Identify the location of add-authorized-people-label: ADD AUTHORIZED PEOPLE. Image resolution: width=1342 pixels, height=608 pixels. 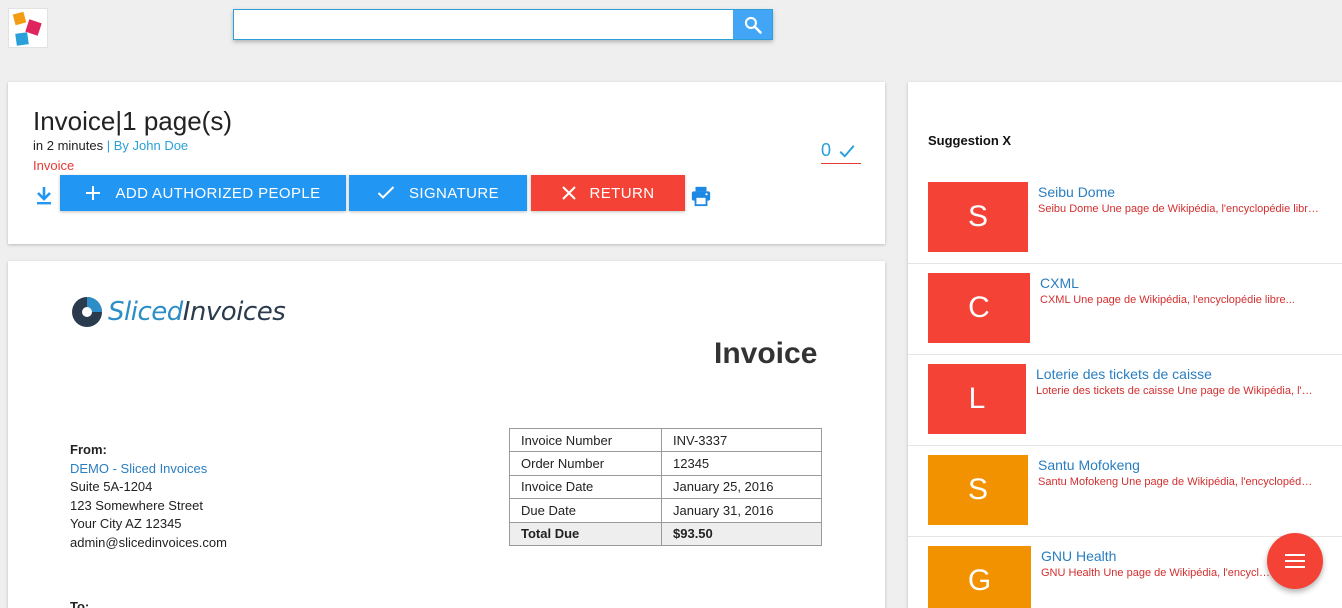
(218, 193).